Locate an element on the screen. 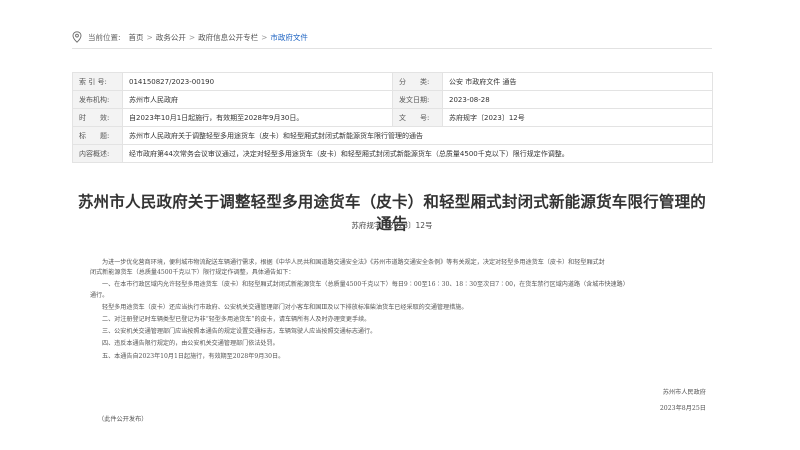 The image size is (800, 450). document-number-label: 文 号: is located at coordinates (417, 117).